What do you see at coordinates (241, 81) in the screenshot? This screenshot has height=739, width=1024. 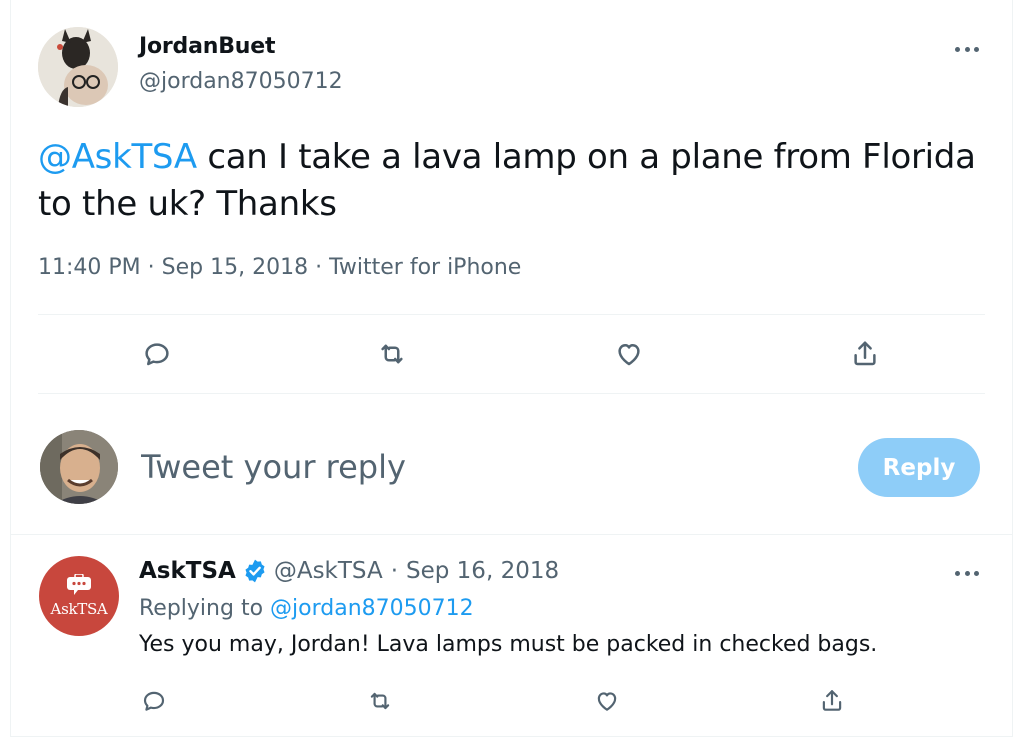 I see `author-handle: @jordan87050712` at bounding box center [241, 81].